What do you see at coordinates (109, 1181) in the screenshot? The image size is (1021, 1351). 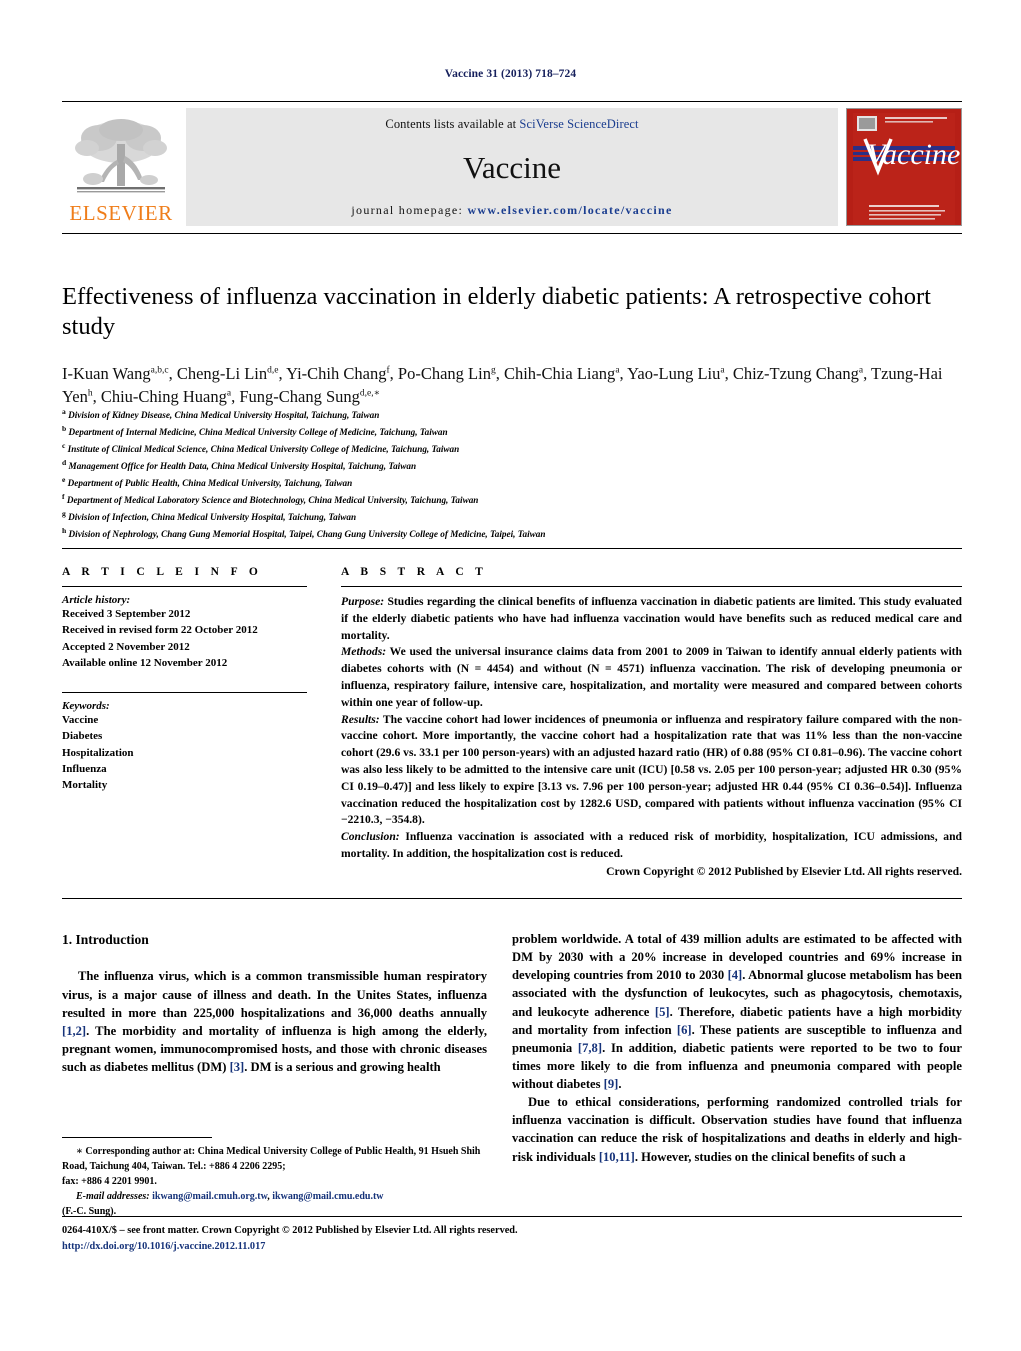 I see `fax-line: fax: +886 4 2201 9901.` at bounding box center [109, 1181].